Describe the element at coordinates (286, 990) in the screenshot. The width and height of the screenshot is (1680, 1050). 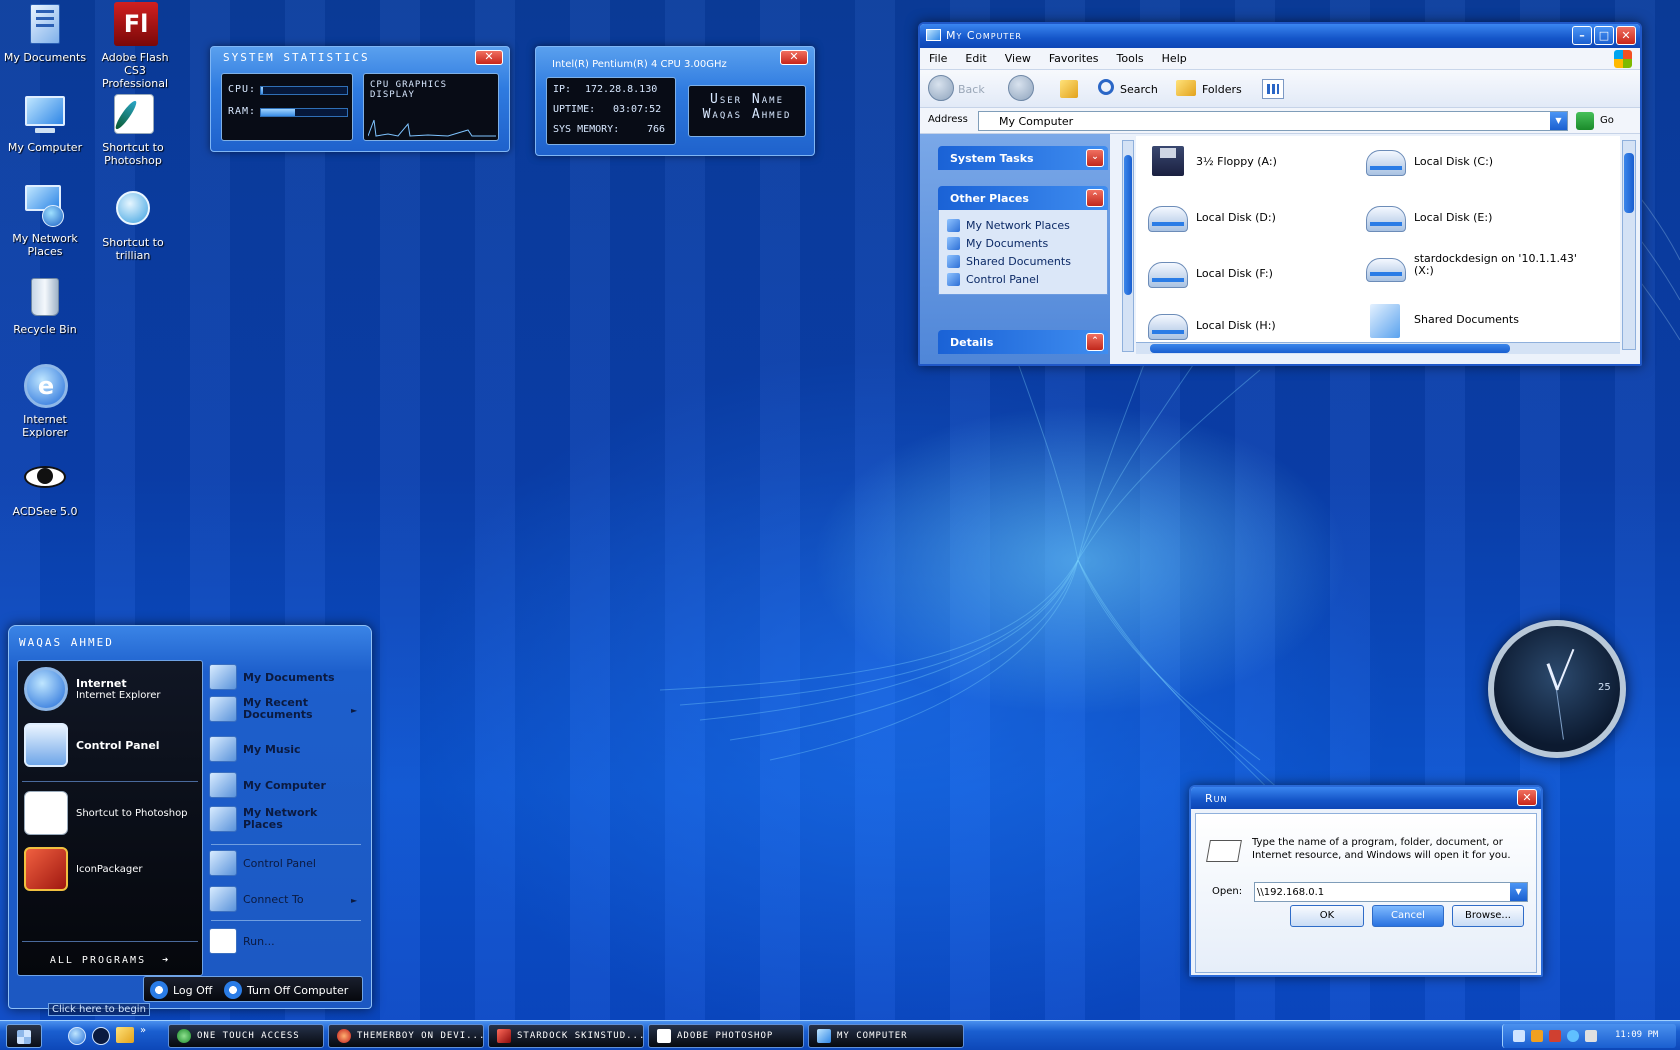
I see `turn-off-button: Turn Off Computer` at that location.